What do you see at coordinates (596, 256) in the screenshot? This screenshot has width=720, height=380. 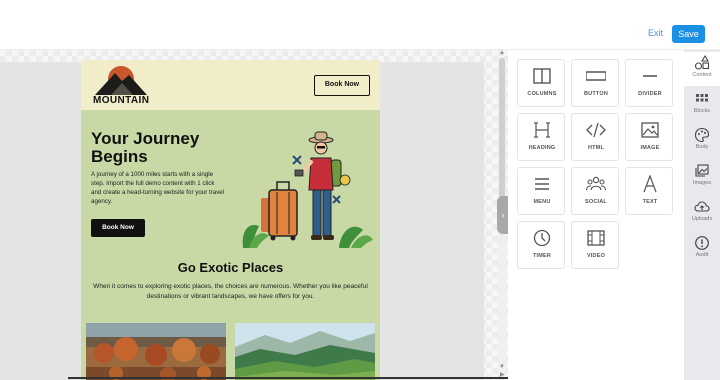 I see `tool-label: VIDEO` at bounding box center [596, 256].